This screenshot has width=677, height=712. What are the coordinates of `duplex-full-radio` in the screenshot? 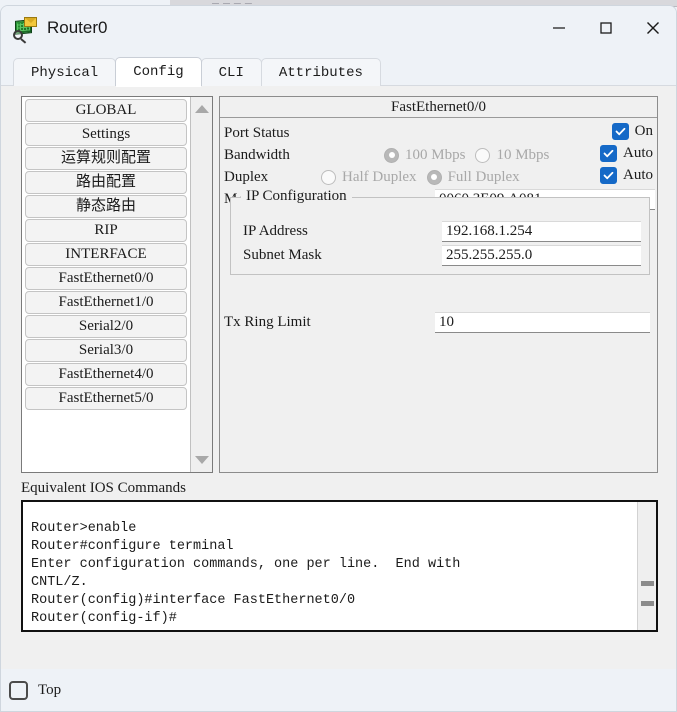 It's located at (434, 177).